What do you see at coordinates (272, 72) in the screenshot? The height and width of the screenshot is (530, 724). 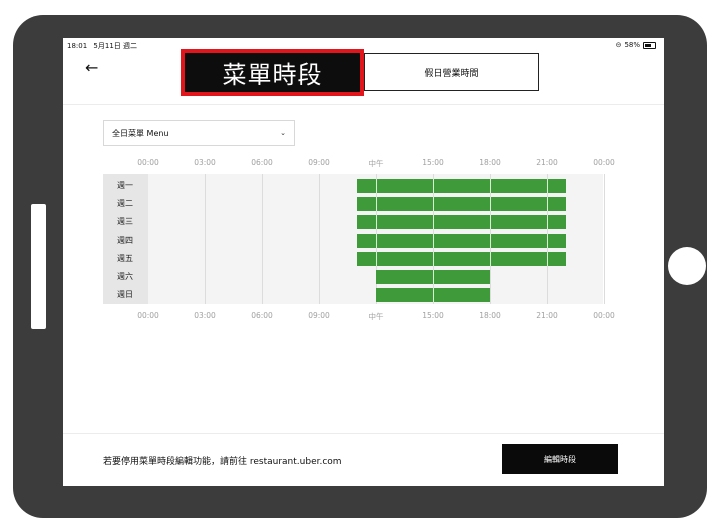 I see `tab-menu-hours: 菜單時段` at bounding box center [272, 72].